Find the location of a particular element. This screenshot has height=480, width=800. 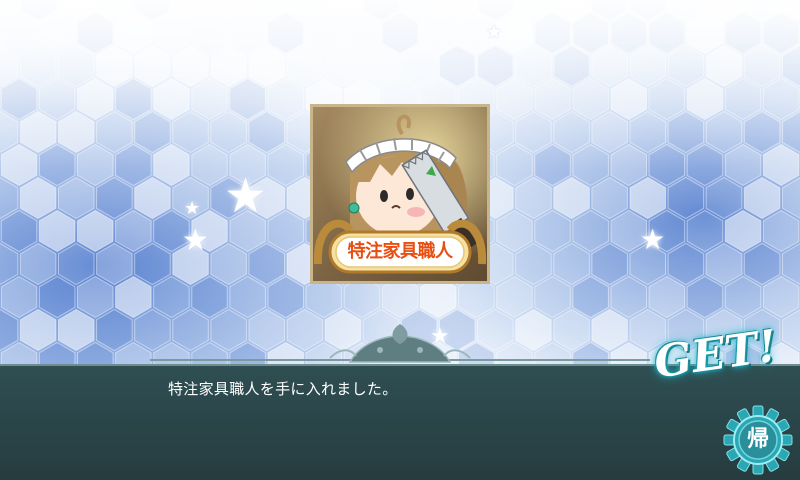

ornament-divider is located at coordinates (400, 343).